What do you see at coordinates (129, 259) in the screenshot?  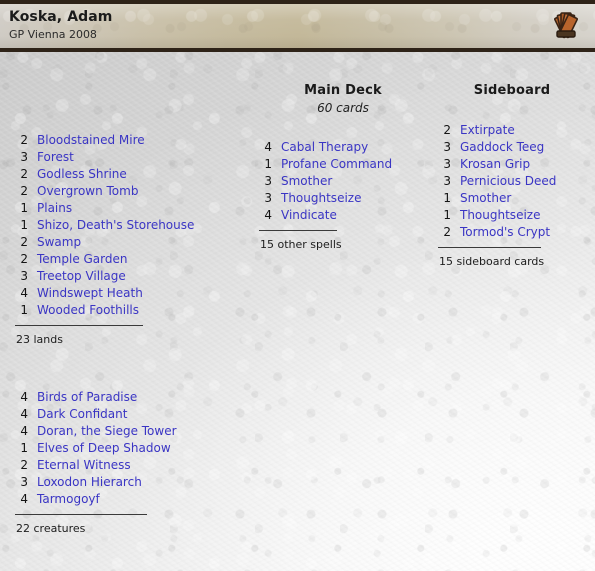 I see `list-item: 2 Temple Garden` at bounding box center [129, 259].